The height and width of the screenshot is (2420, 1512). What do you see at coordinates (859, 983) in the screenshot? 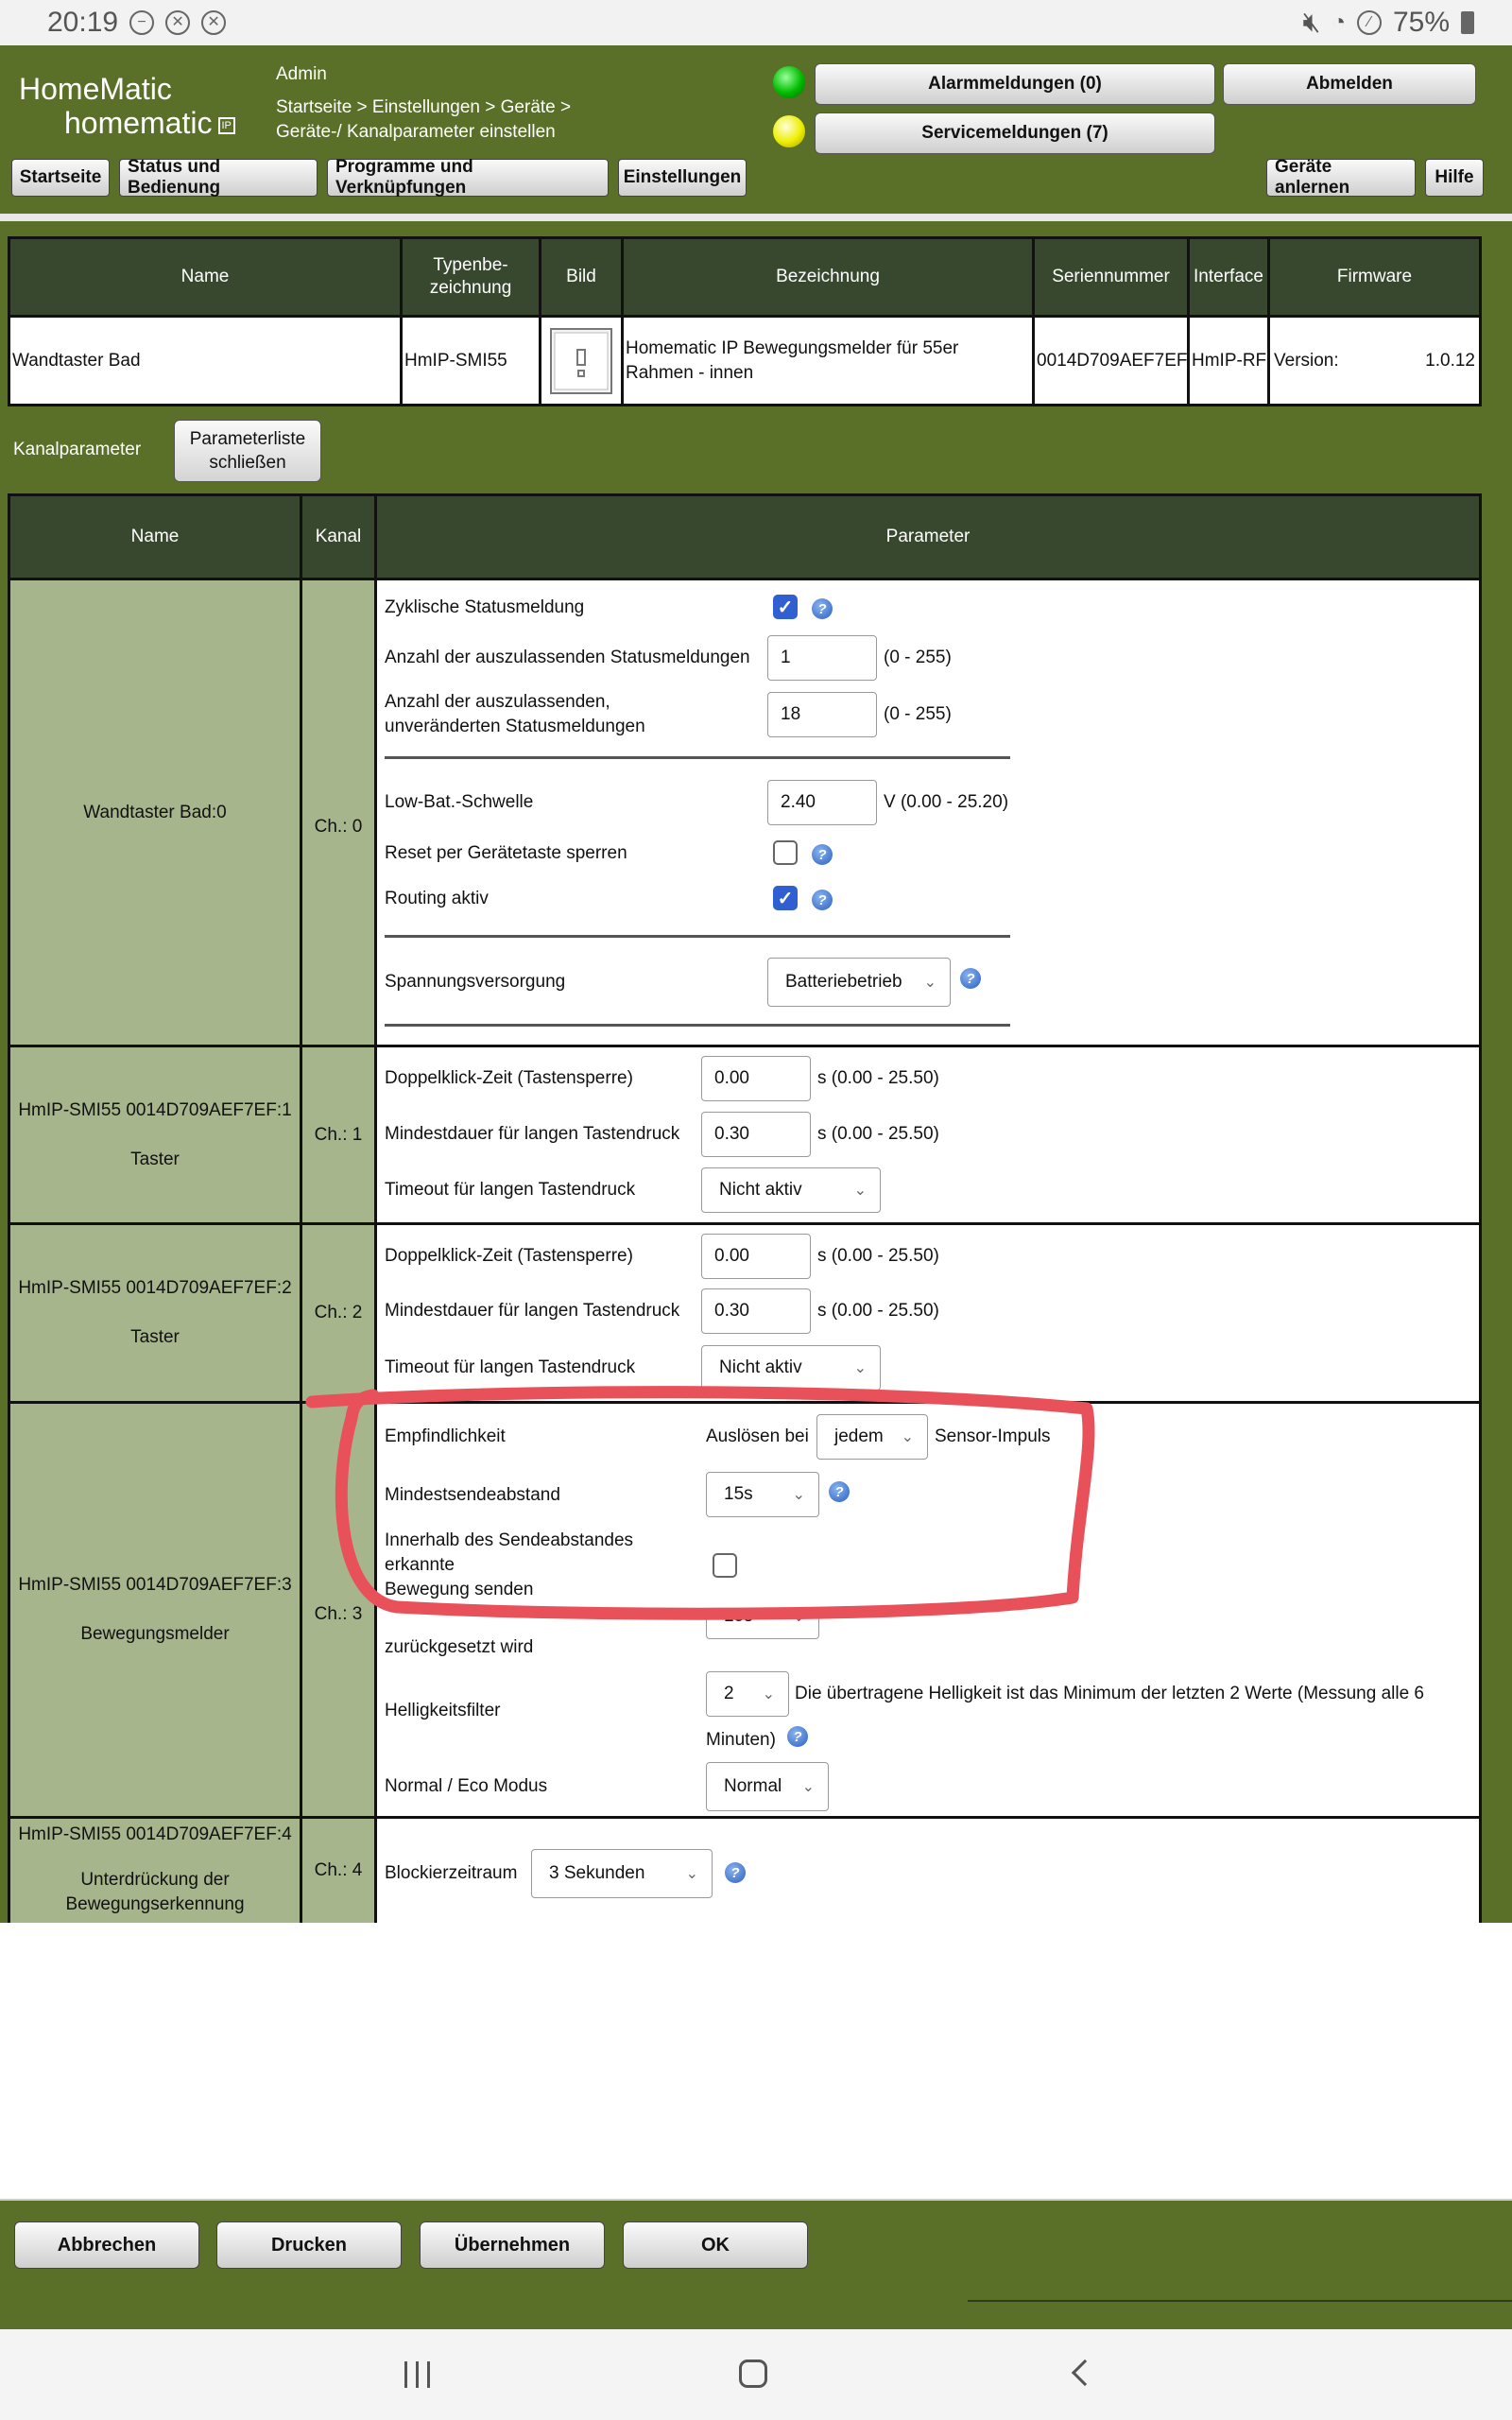
I see `power-supply-select: Batteriebetrieb ⌄` at bounding box center [859, 983].